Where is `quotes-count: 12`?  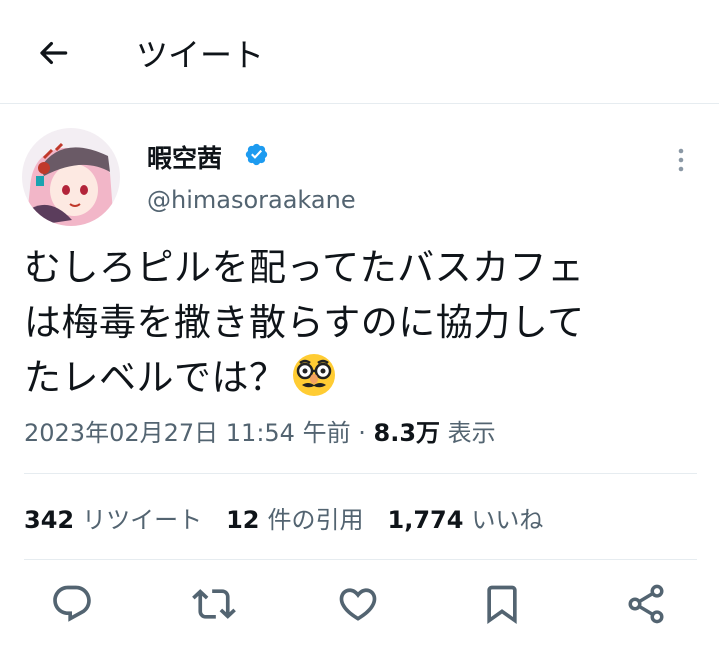 quotes-count: 12 is located at coordinates (243, 520).